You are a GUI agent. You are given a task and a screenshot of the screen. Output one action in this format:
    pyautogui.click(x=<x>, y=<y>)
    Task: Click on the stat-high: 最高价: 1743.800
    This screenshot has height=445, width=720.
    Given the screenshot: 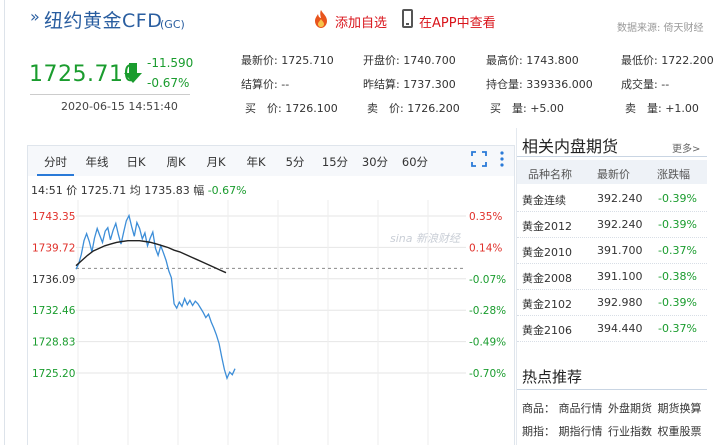 What is the action you would take?
    pyautogui.click(x=532, y=60)
    